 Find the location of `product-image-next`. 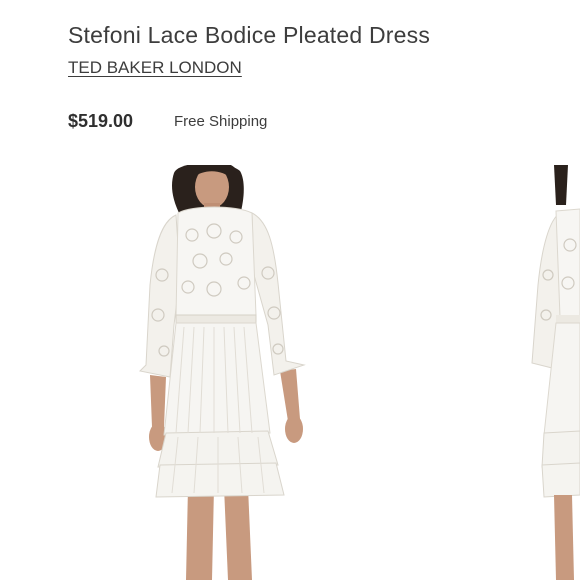

product-image-next is located at coordinates (550, 372).